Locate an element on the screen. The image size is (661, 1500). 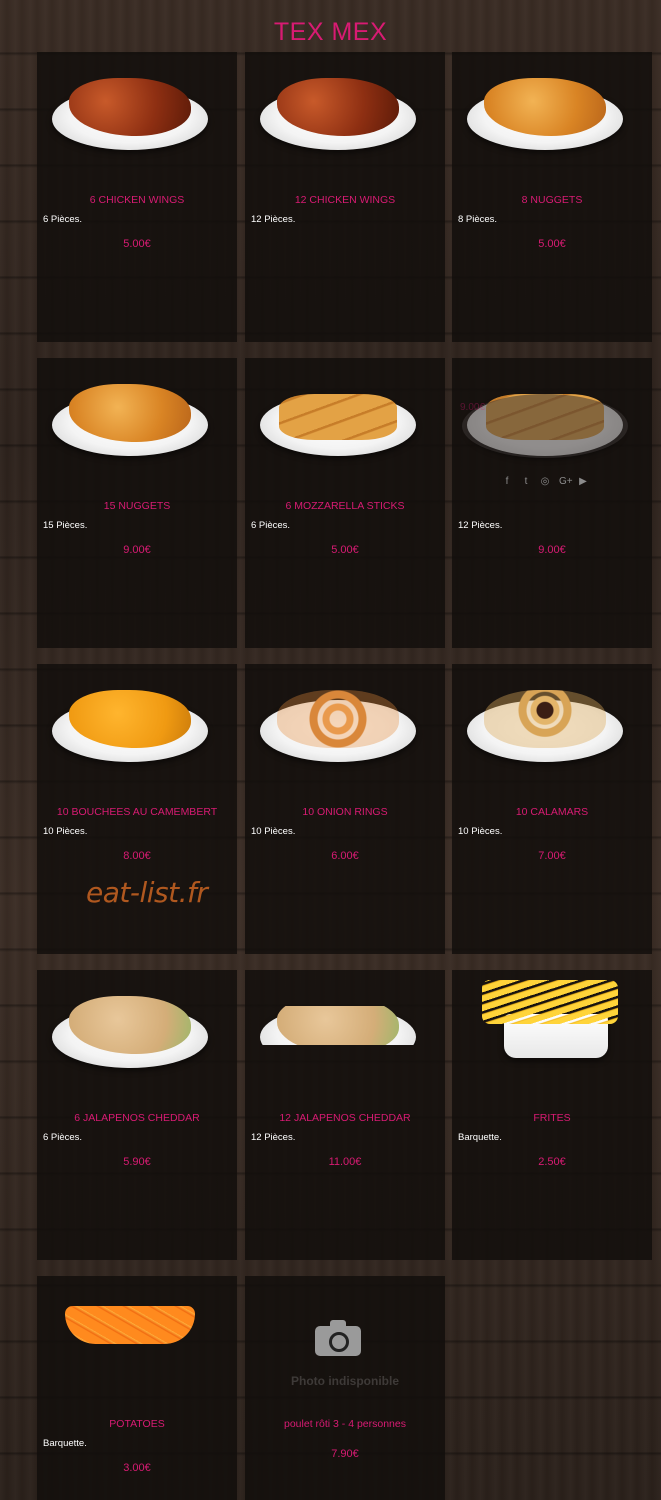
hover-overlay: 9.00€ f t ◎ G+ ▶ is located at coordinates (552, 433).